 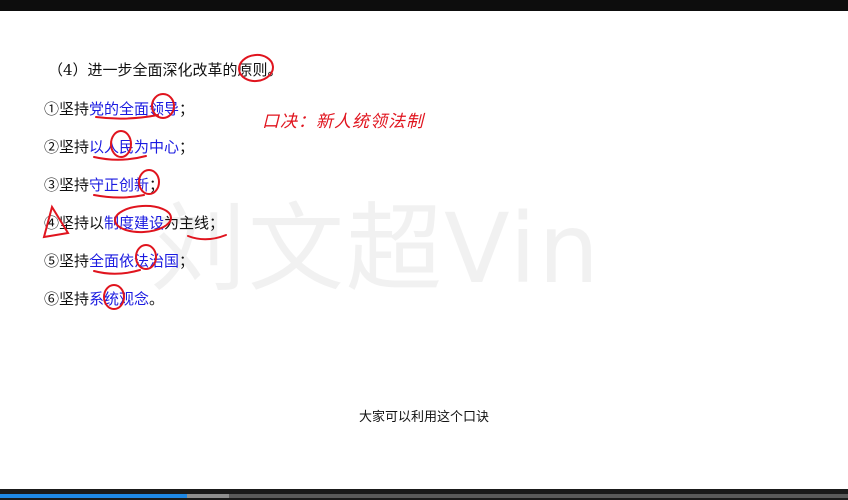 I want to click on principle-item-2: ②坚持以人民为中心；, so click(x=119, y=146).